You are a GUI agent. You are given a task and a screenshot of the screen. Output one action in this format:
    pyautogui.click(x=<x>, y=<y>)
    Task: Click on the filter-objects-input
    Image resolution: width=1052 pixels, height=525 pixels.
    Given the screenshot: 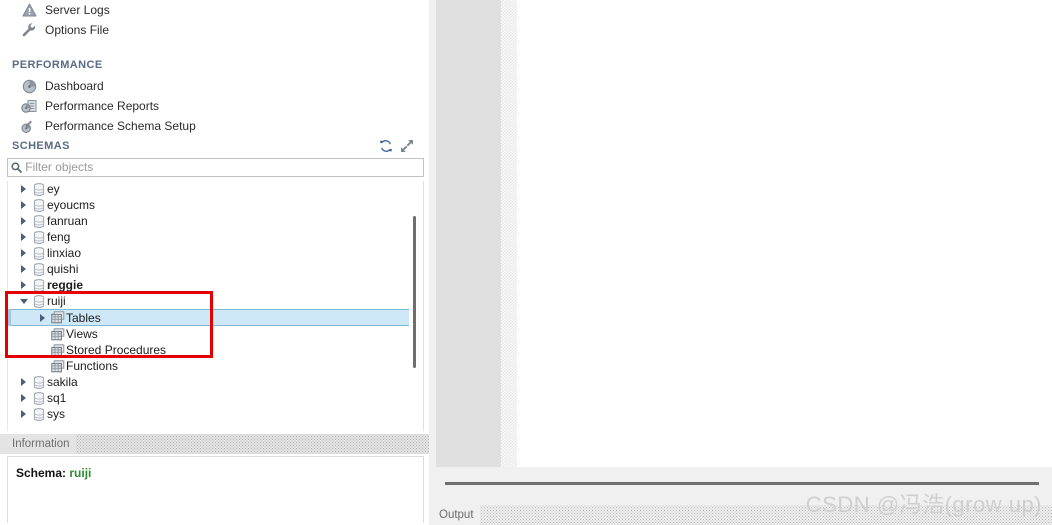 What is the action you would take?
    pyautogui.click(x=224, y=167)
    